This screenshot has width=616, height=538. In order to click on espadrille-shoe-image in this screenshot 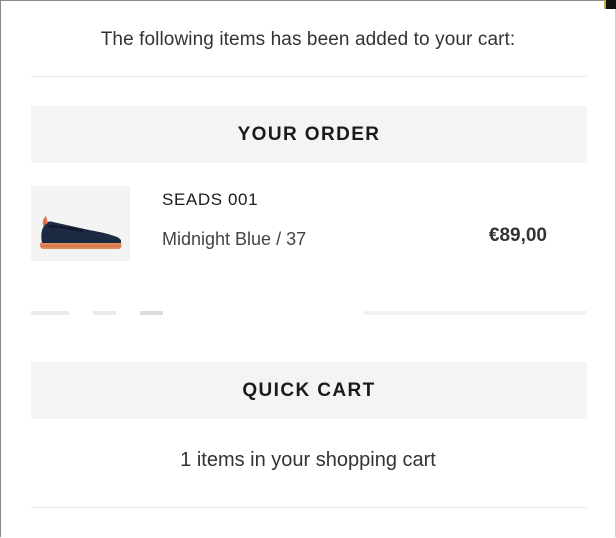, I will do `click(80, 232)`.